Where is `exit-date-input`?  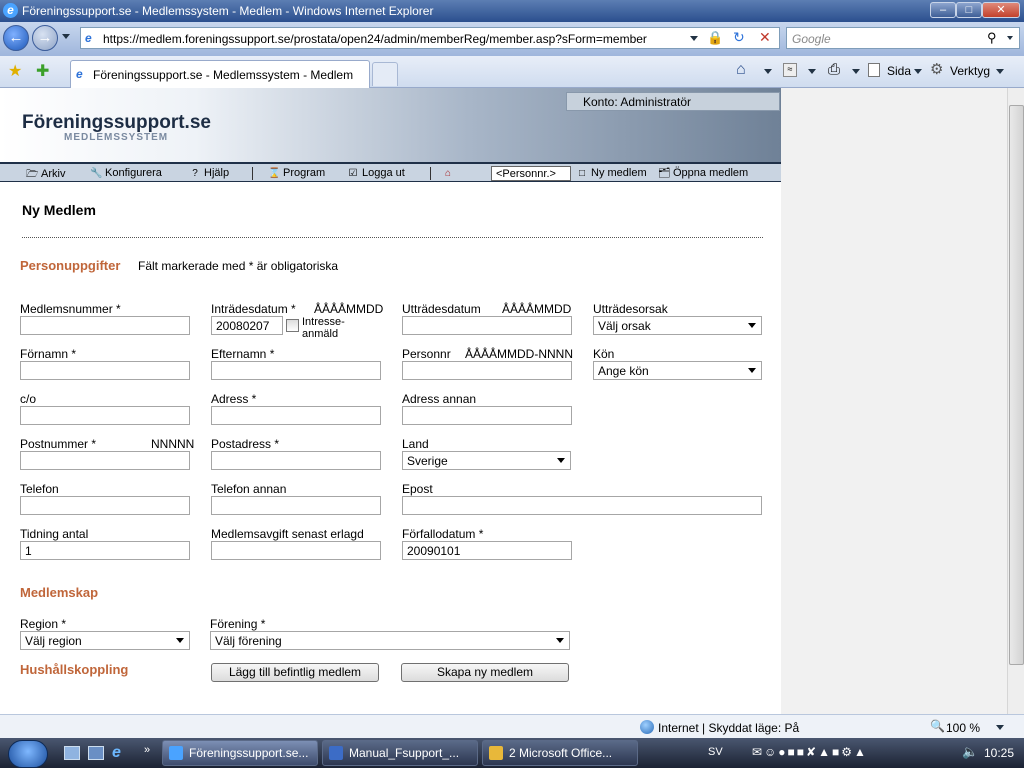 exit-date-input is located at coordinates (487, 325).